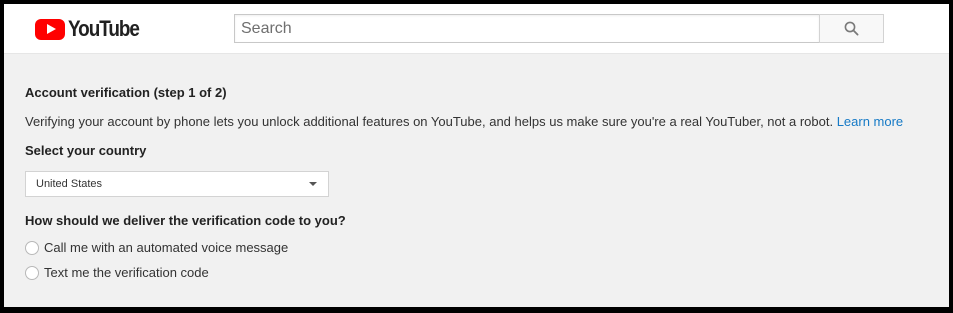 This screenshot has width=953, height=313. What do you see at coordinates (50, 29) in the screenshot?
I see `play-logo-icon` at bounding box center [50, 29].